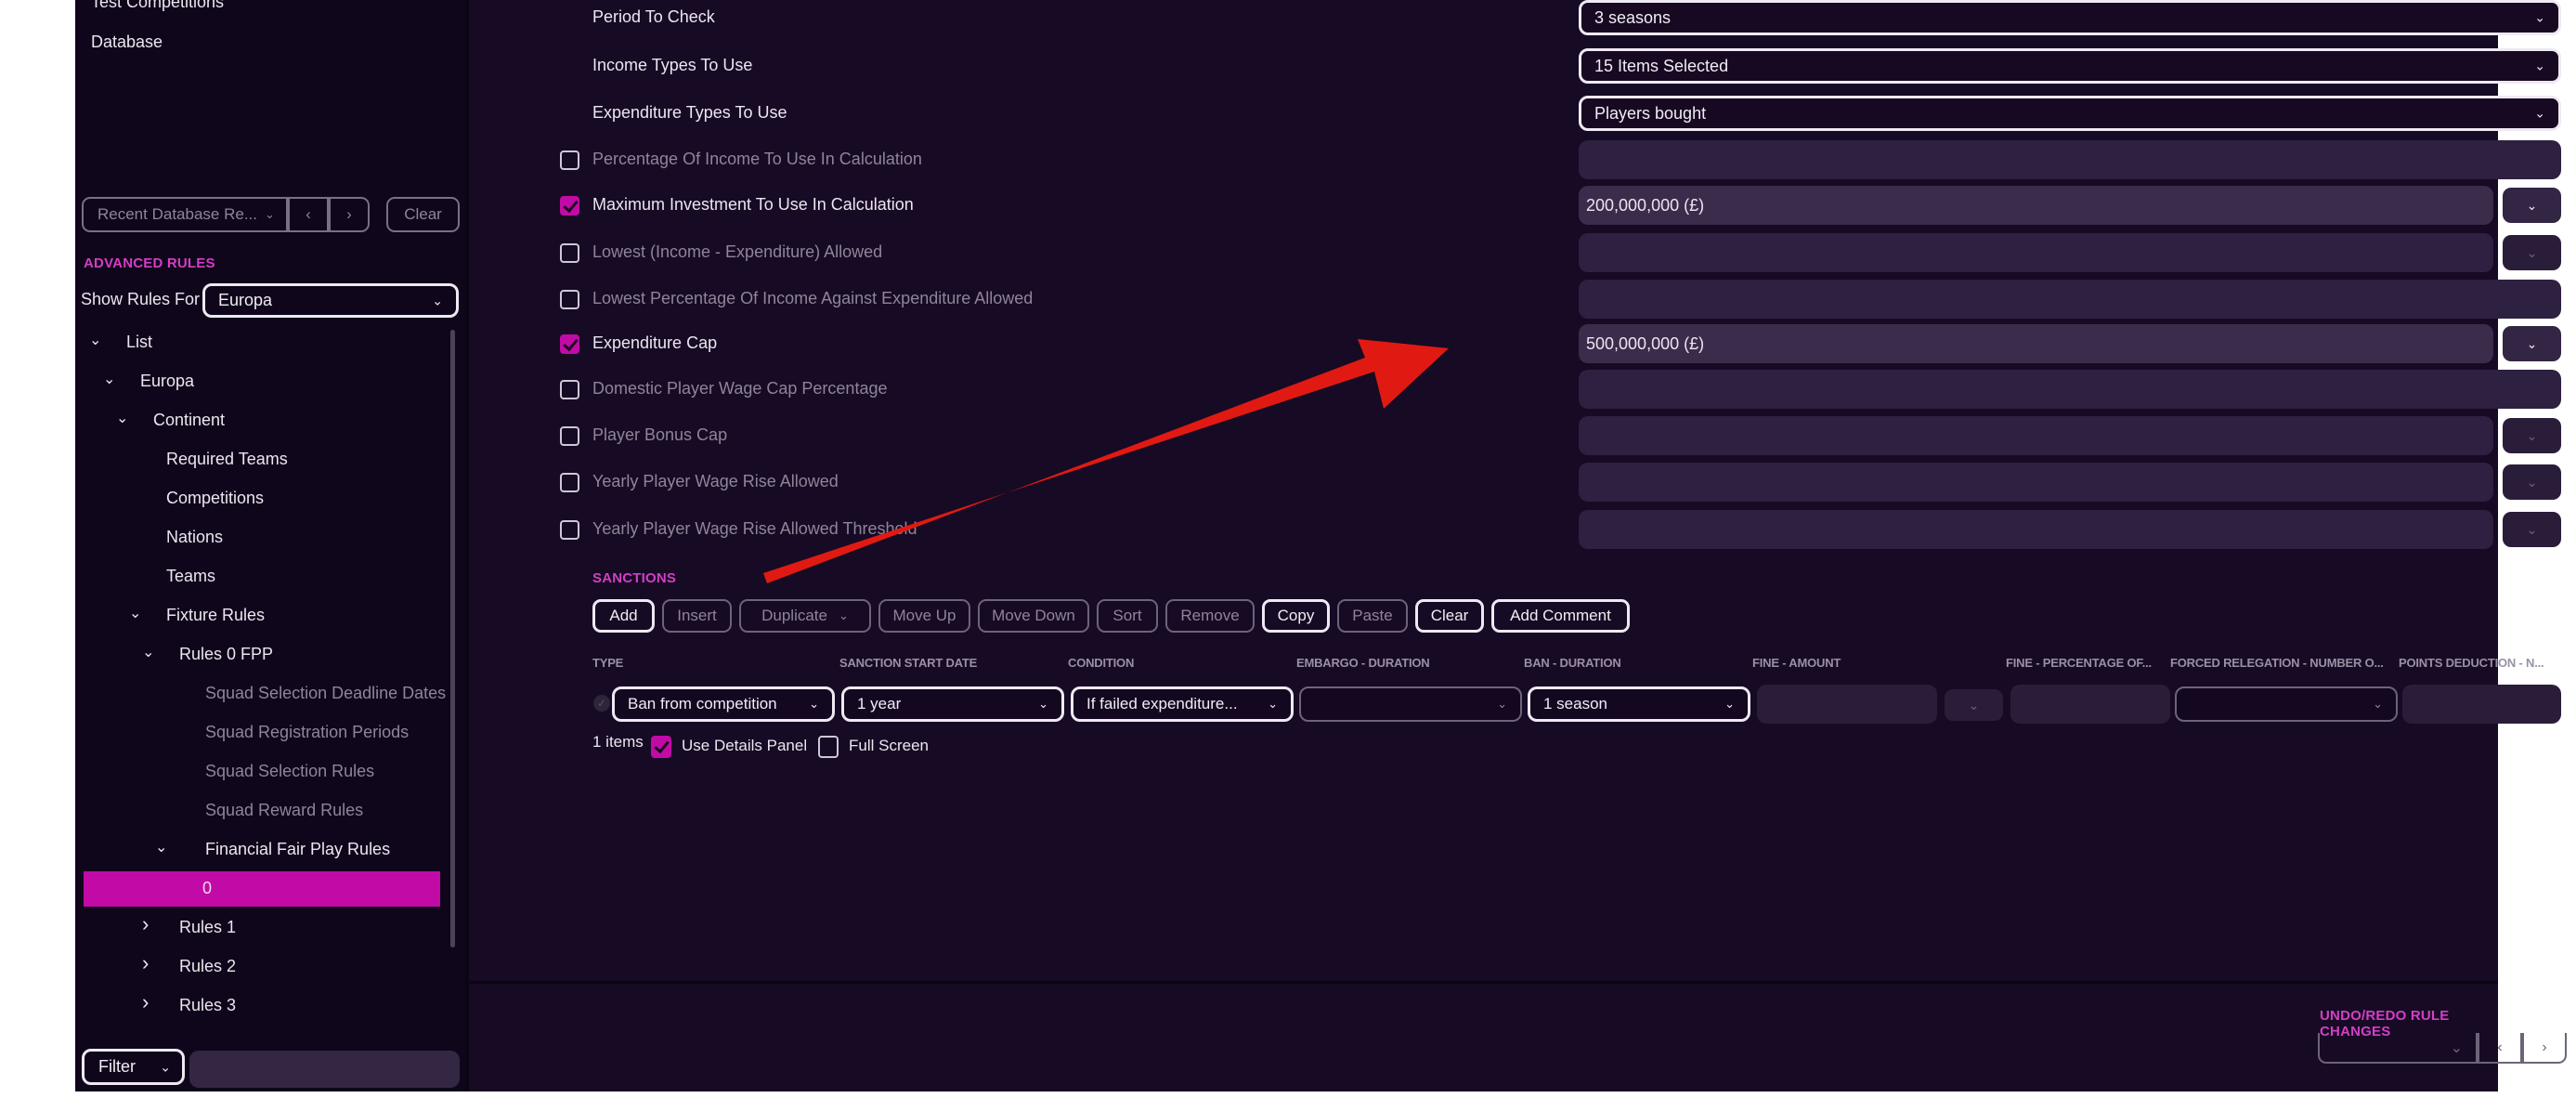 Image resolution: width=2576 pixels, height=1111 pixels. Describe the element at coordinates (189, 420) in the screenshot. I see `tree-item: Continent` at that location.